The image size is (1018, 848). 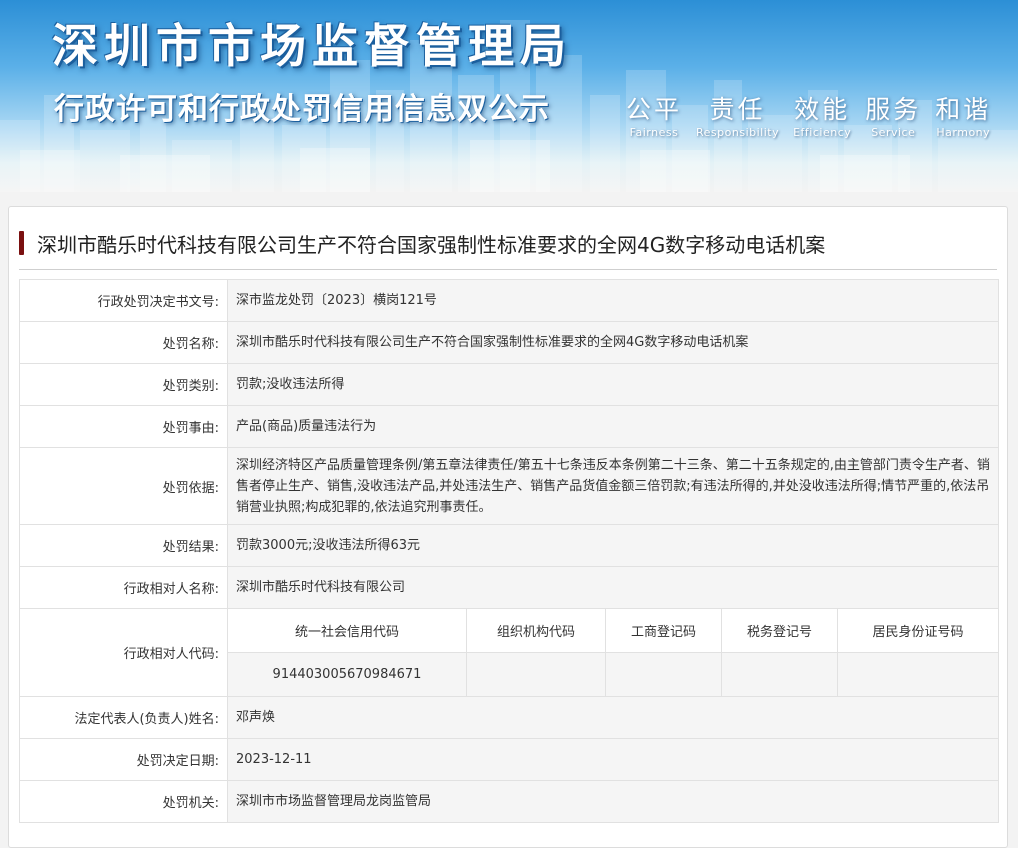 I want to click on value-responsibility: 责任 Responsibility, so click(x=737, y=114).